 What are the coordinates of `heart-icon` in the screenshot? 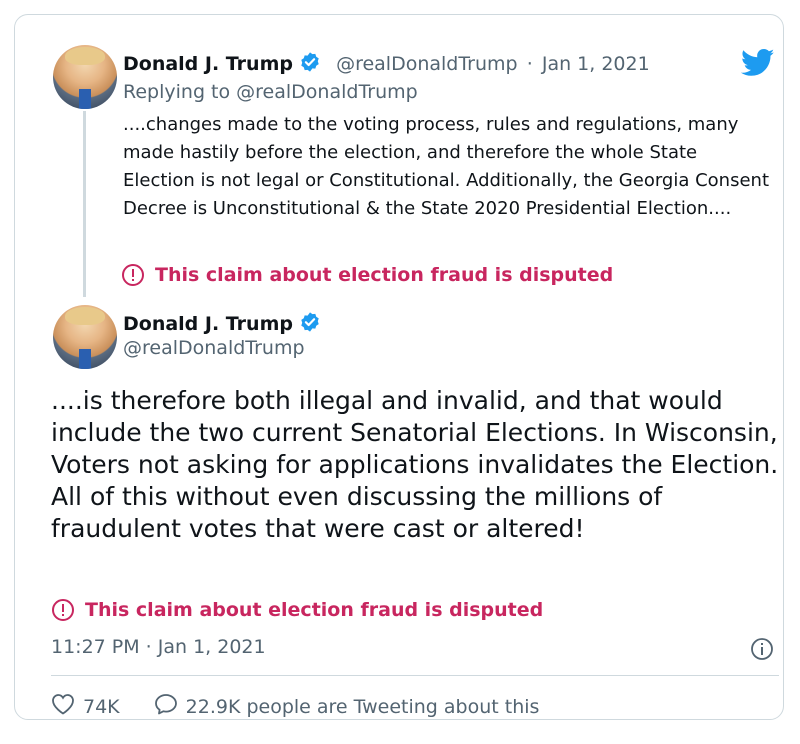 It's located at (63, 706).